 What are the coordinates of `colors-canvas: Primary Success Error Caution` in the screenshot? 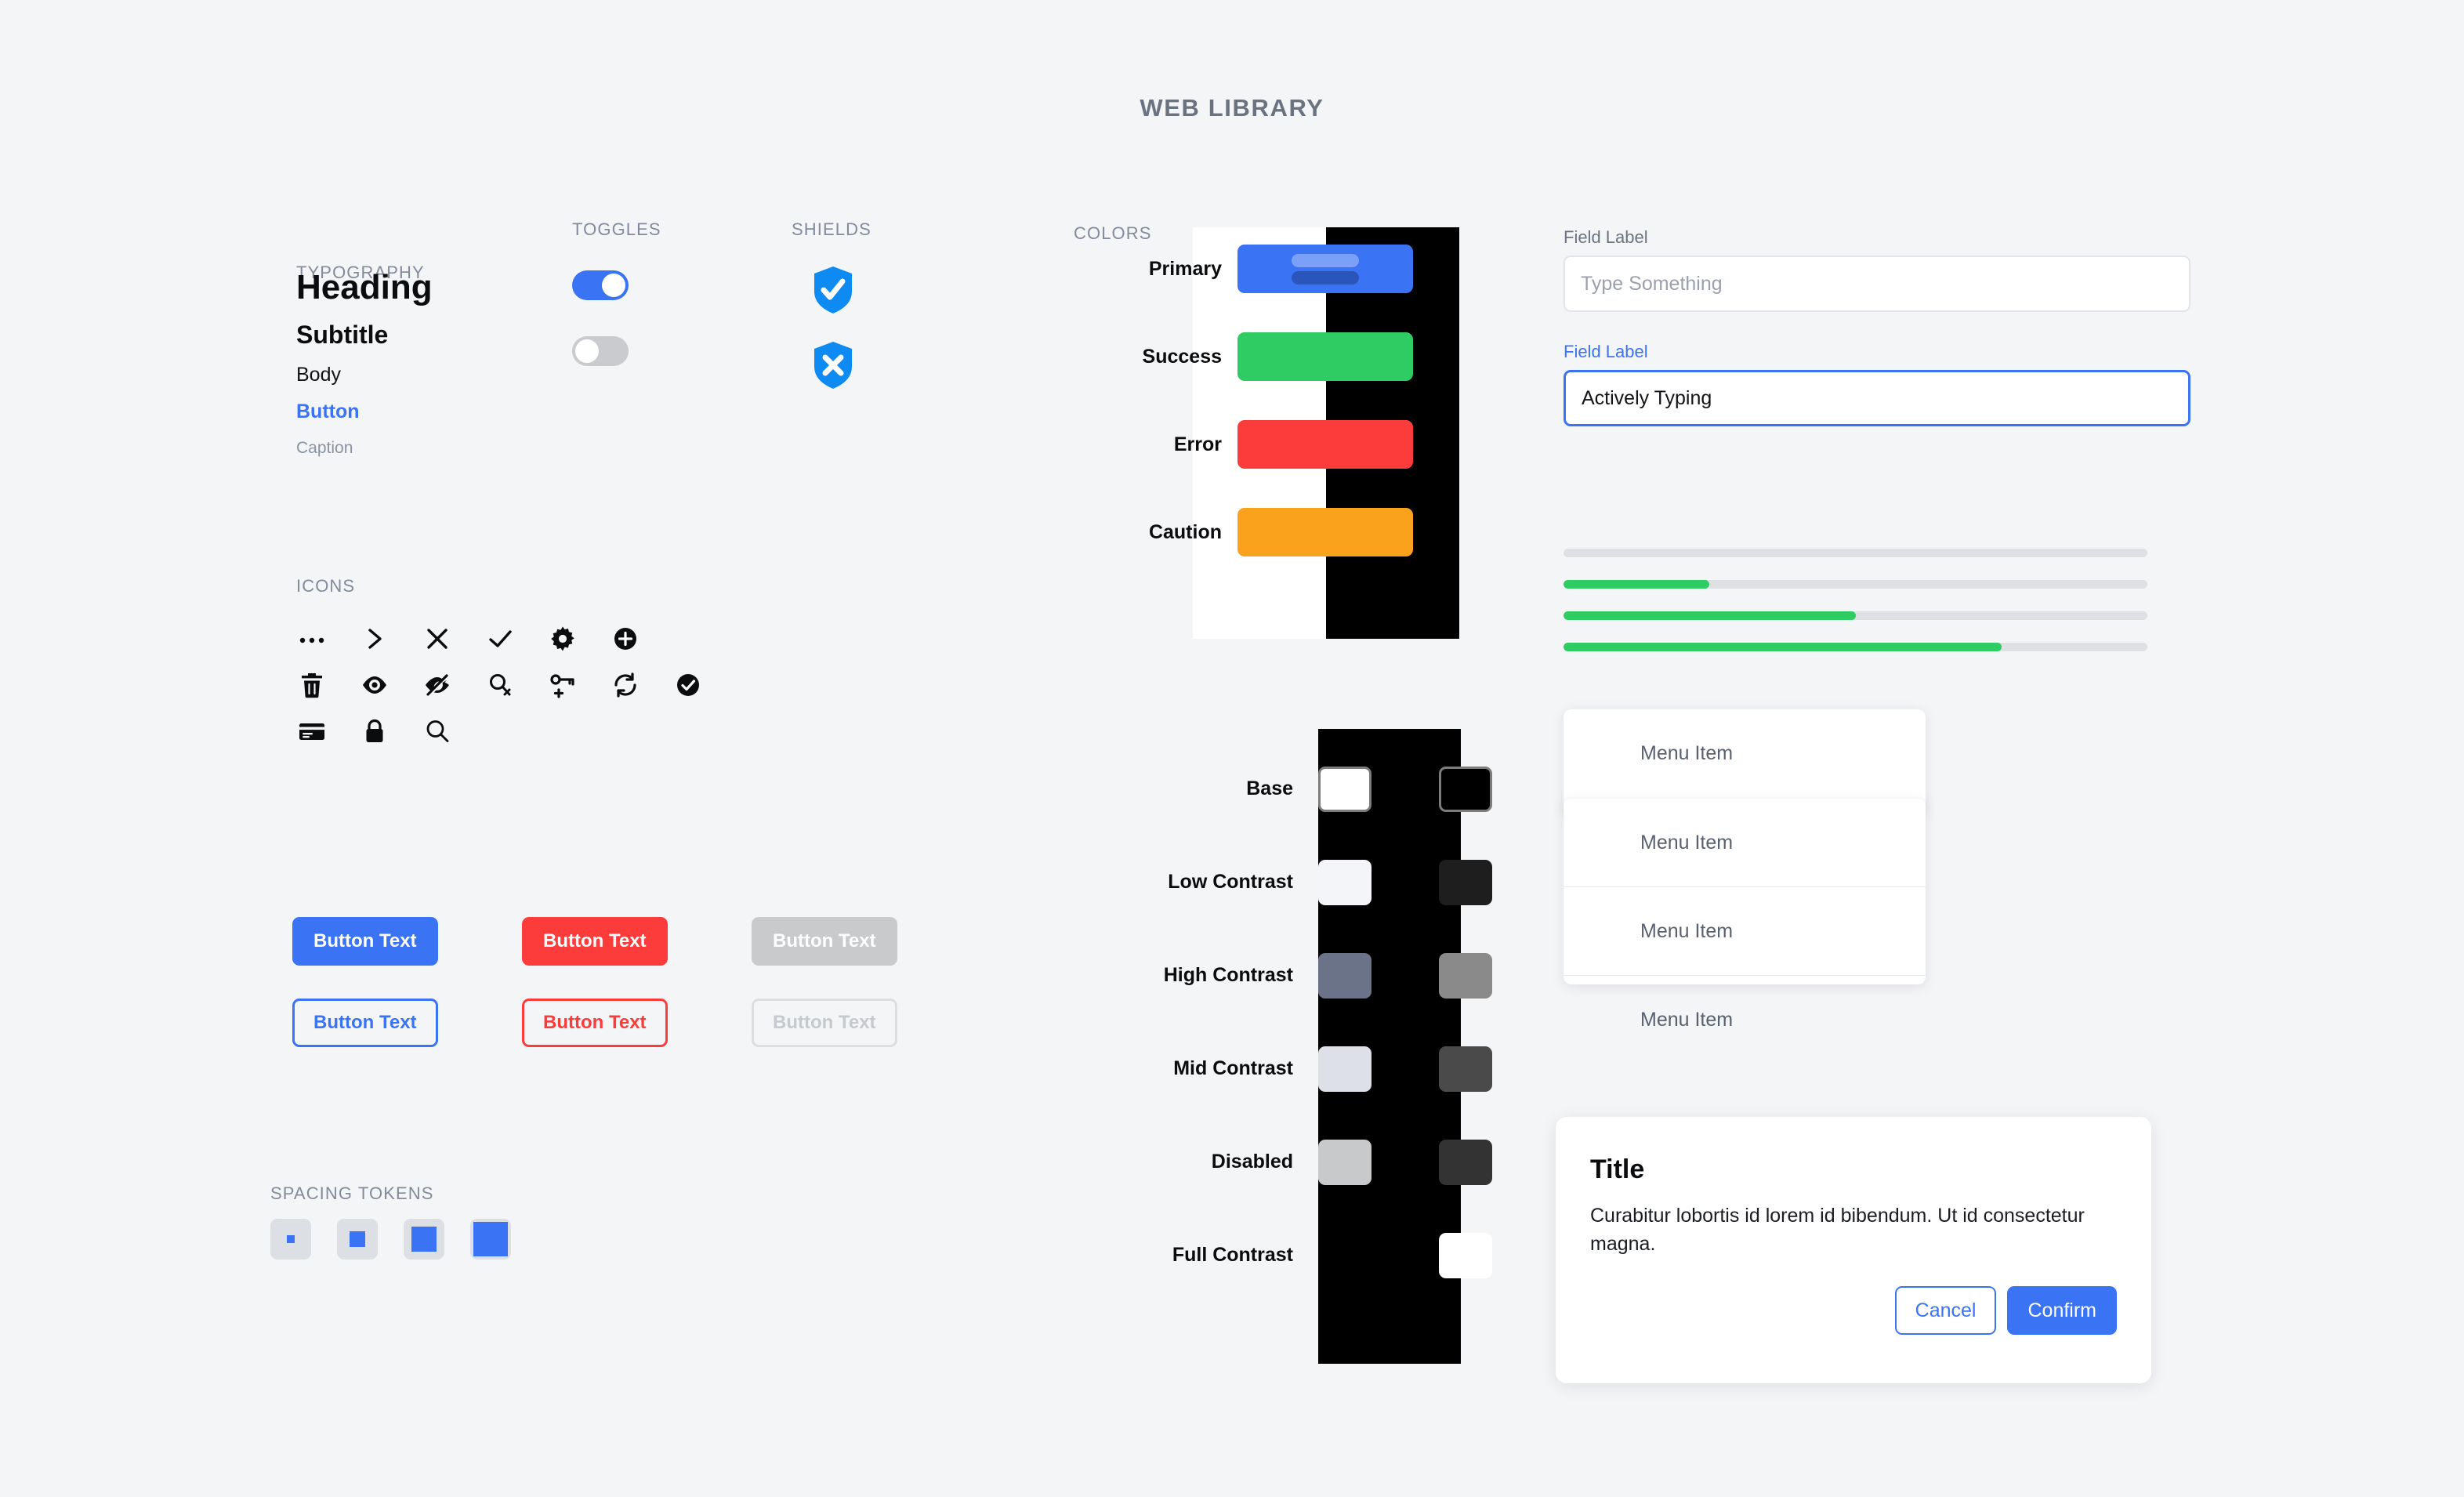 It's located at (1301, 433).